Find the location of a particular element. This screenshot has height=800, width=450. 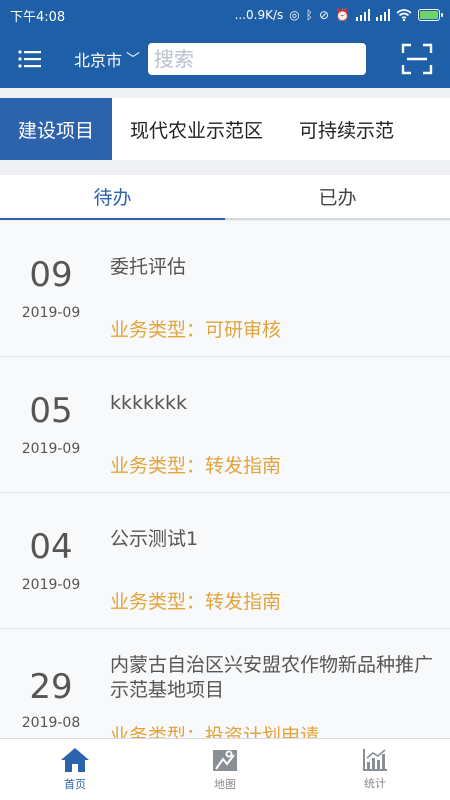

item-day: 09 is located at coordinates (51, 275).